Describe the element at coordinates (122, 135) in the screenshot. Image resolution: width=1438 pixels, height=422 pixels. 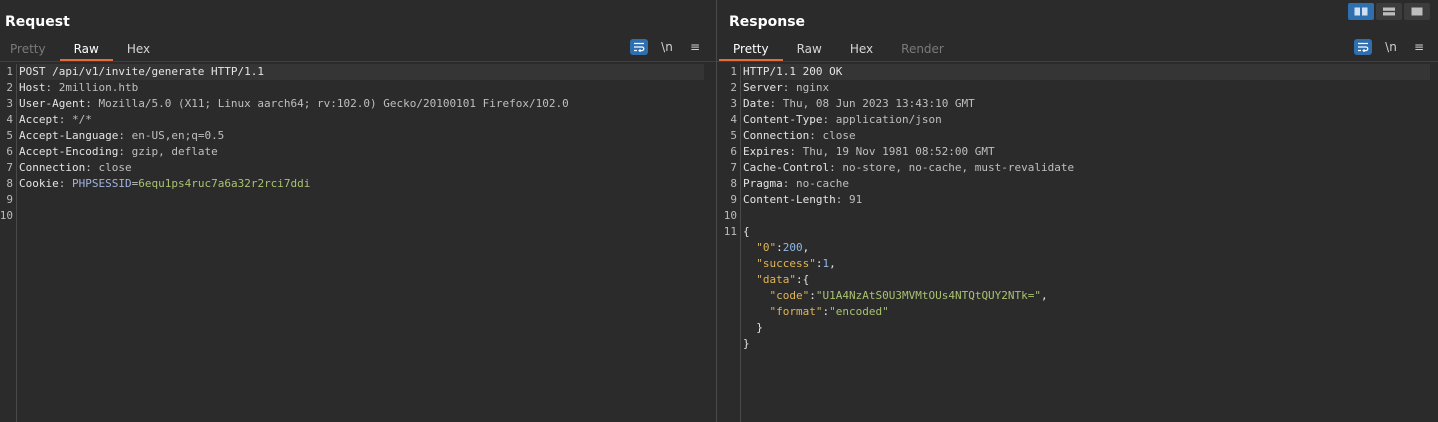
I see `request-line: Accept-Language: en-US,en;q=0.5` at that location.